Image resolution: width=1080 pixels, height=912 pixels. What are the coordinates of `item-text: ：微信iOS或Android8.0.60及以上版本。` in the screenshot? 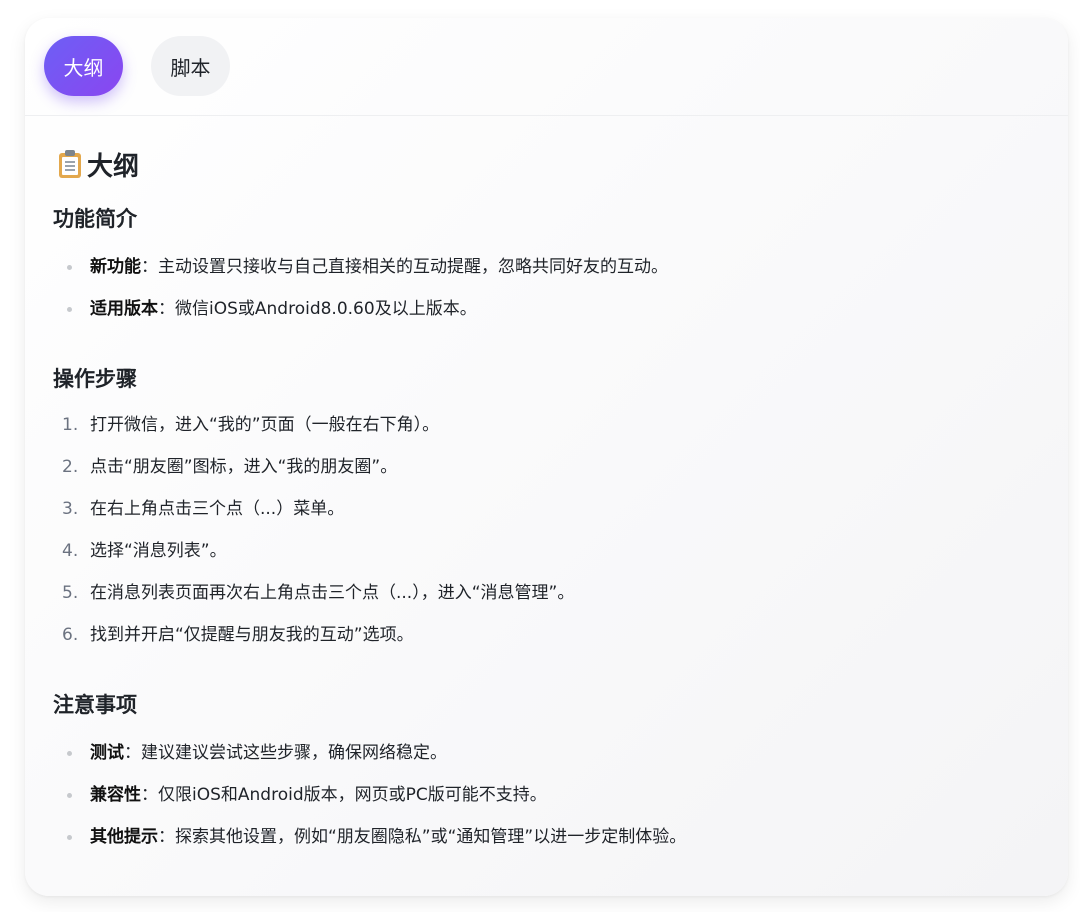 It's located at (317, 309).